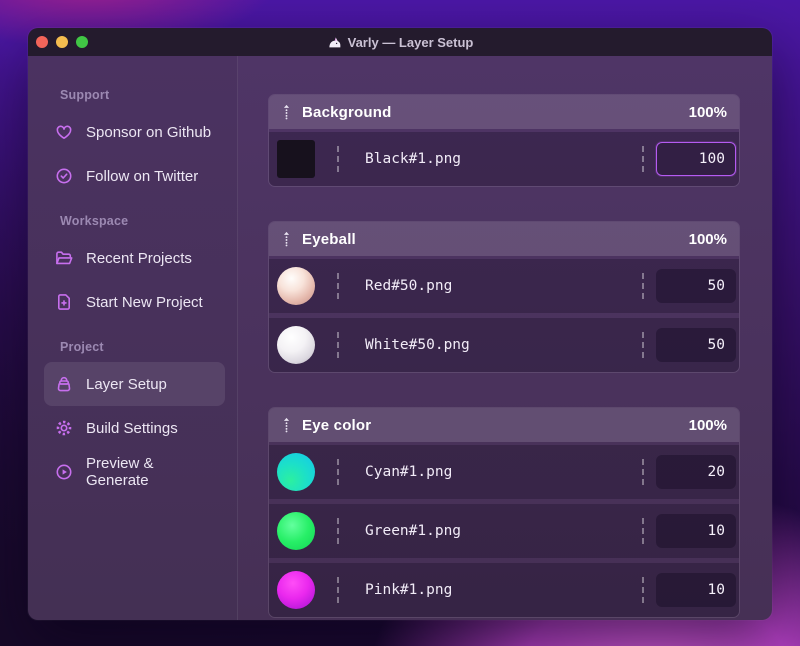 Image resolution: width=800 pixels, height=646 pixels. What do you see at coordinates (85, 95) in the screenshot?
I see `sidebar-section-label: Support` at bounding box center [85, 95].